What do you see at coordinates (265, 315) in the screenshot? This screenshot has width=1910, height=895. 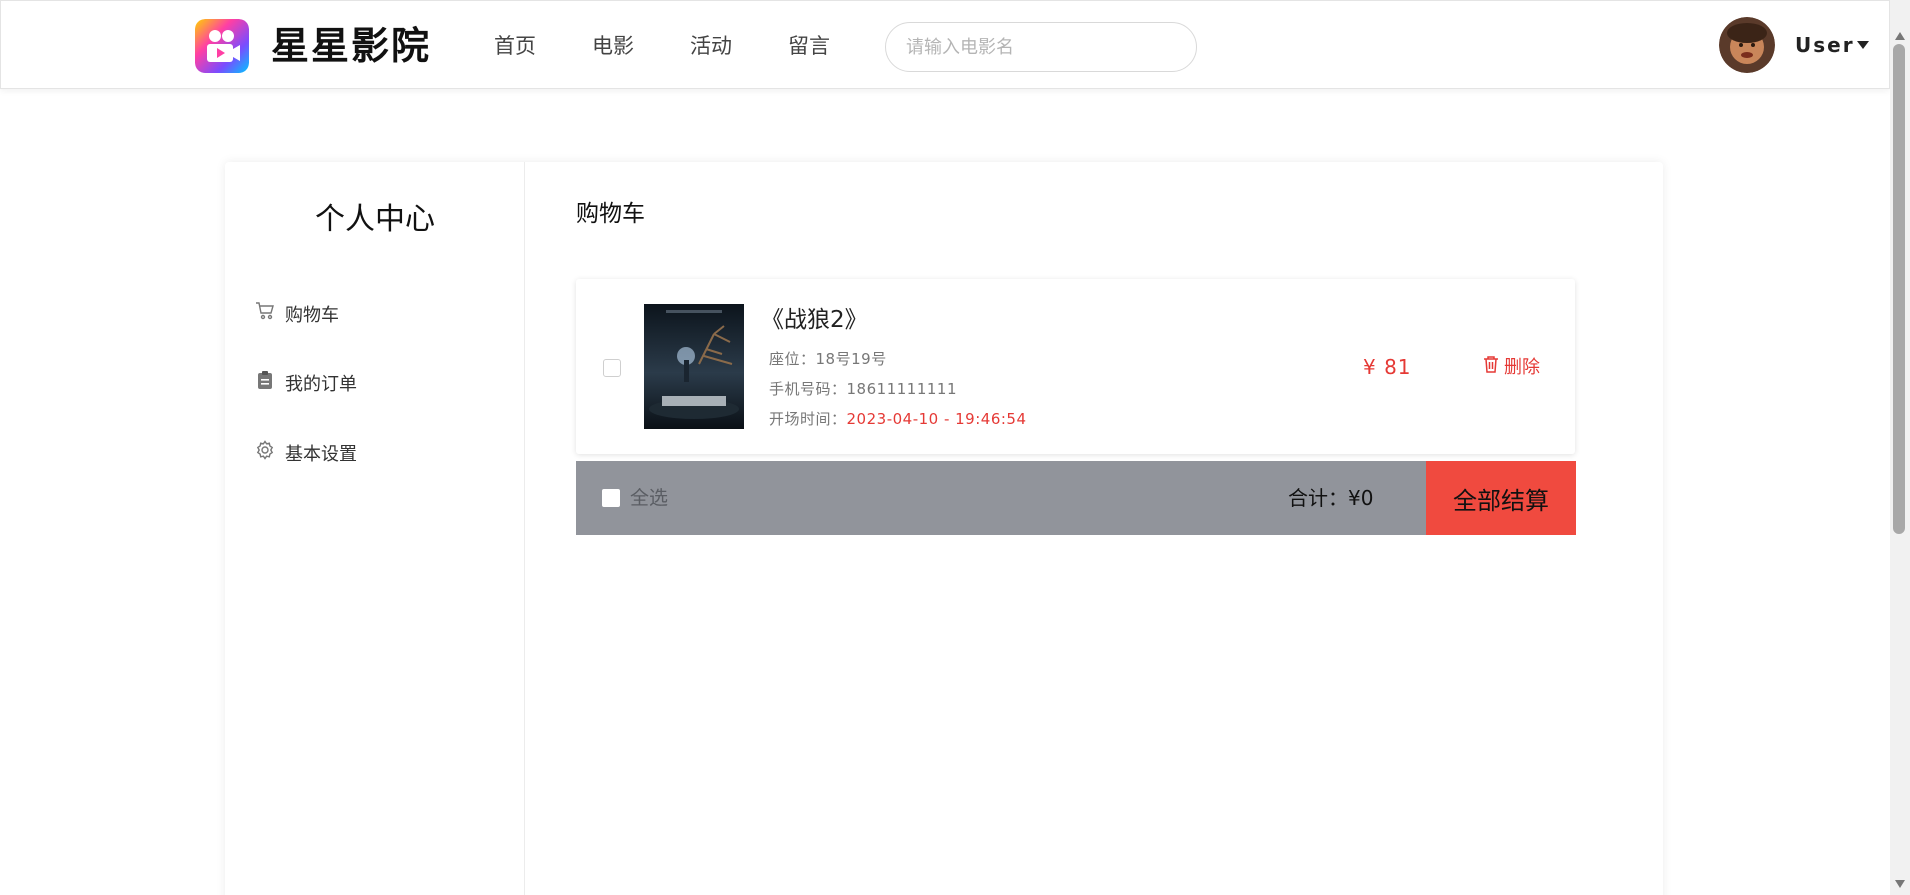 I see `cart-icon` at bounding box center [265, 315].